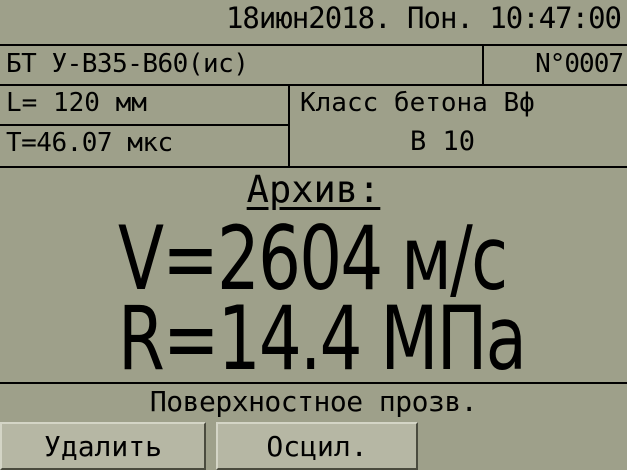 This screenshot has width=627, height=470. What do you see at coordinates (579, 64) in the screenshot?
I see `serial-number: N°0007` at bounding box center [579, 64].